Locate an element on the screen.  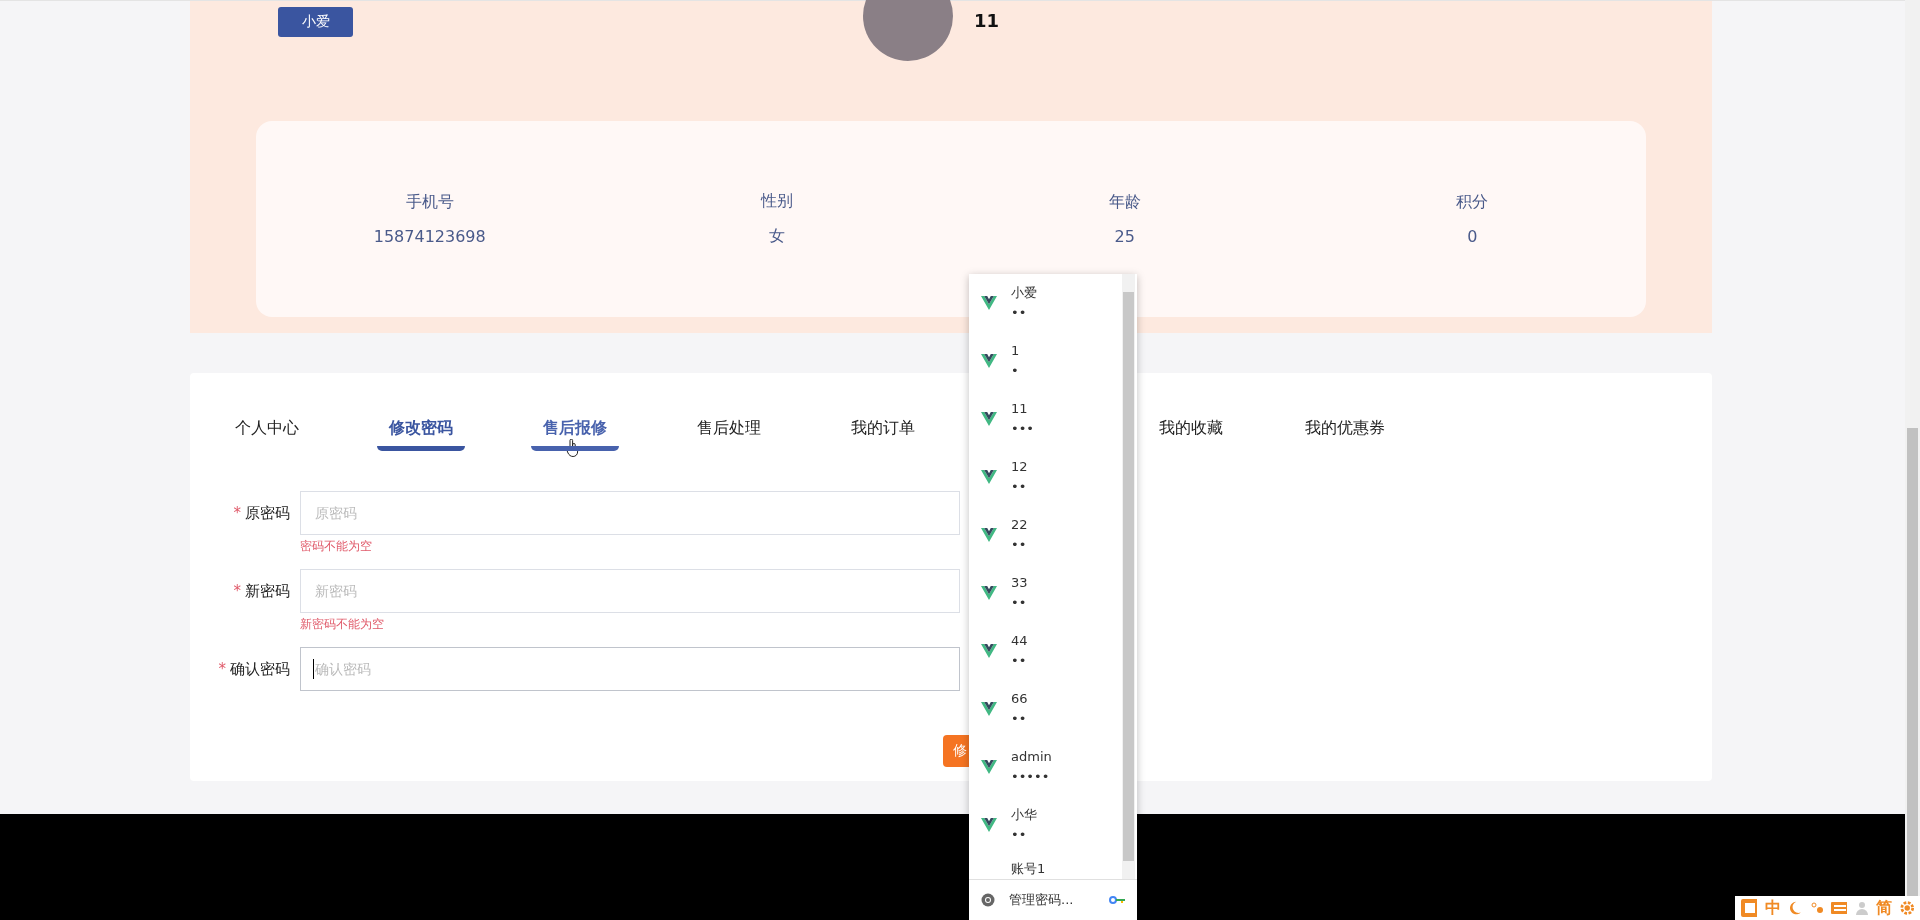
field-label: 原密码 is located at coordinates (267, 512).